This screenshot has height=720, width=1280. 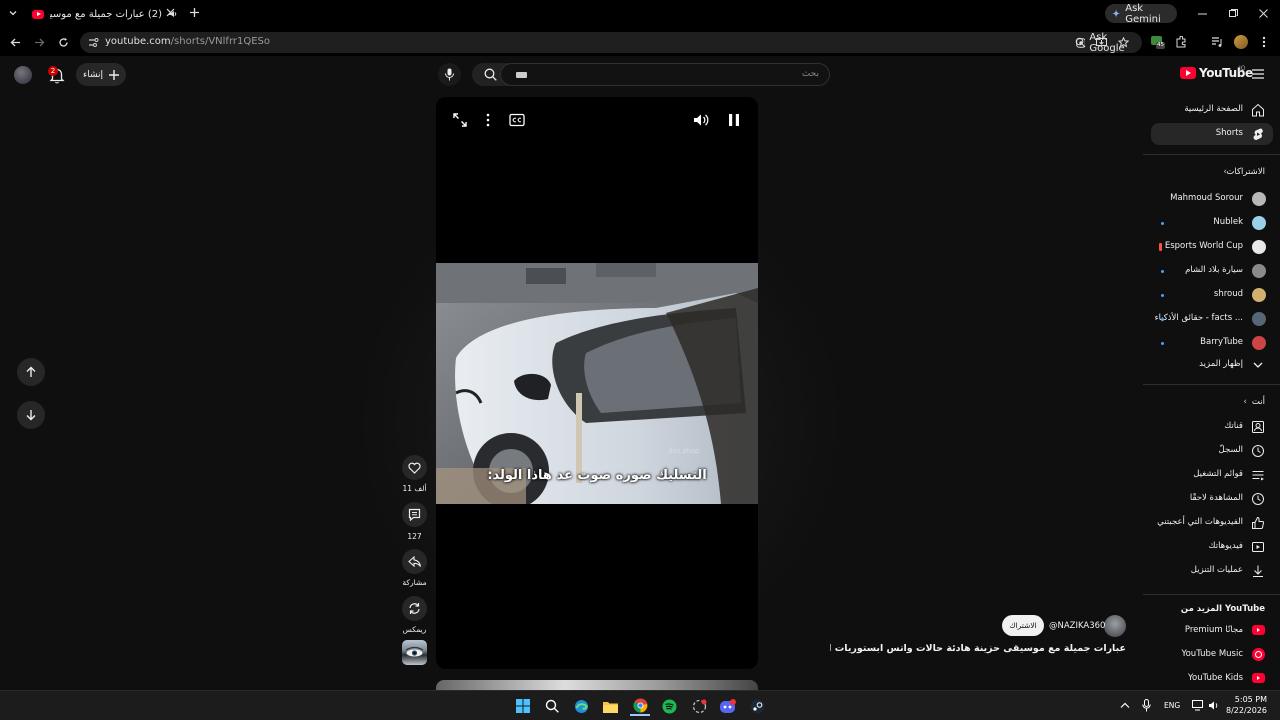 What do you see at coordinates (1264, 42) in the screenshot?
I see `chrome-menu-icon` at bounding box center [1264, 42].